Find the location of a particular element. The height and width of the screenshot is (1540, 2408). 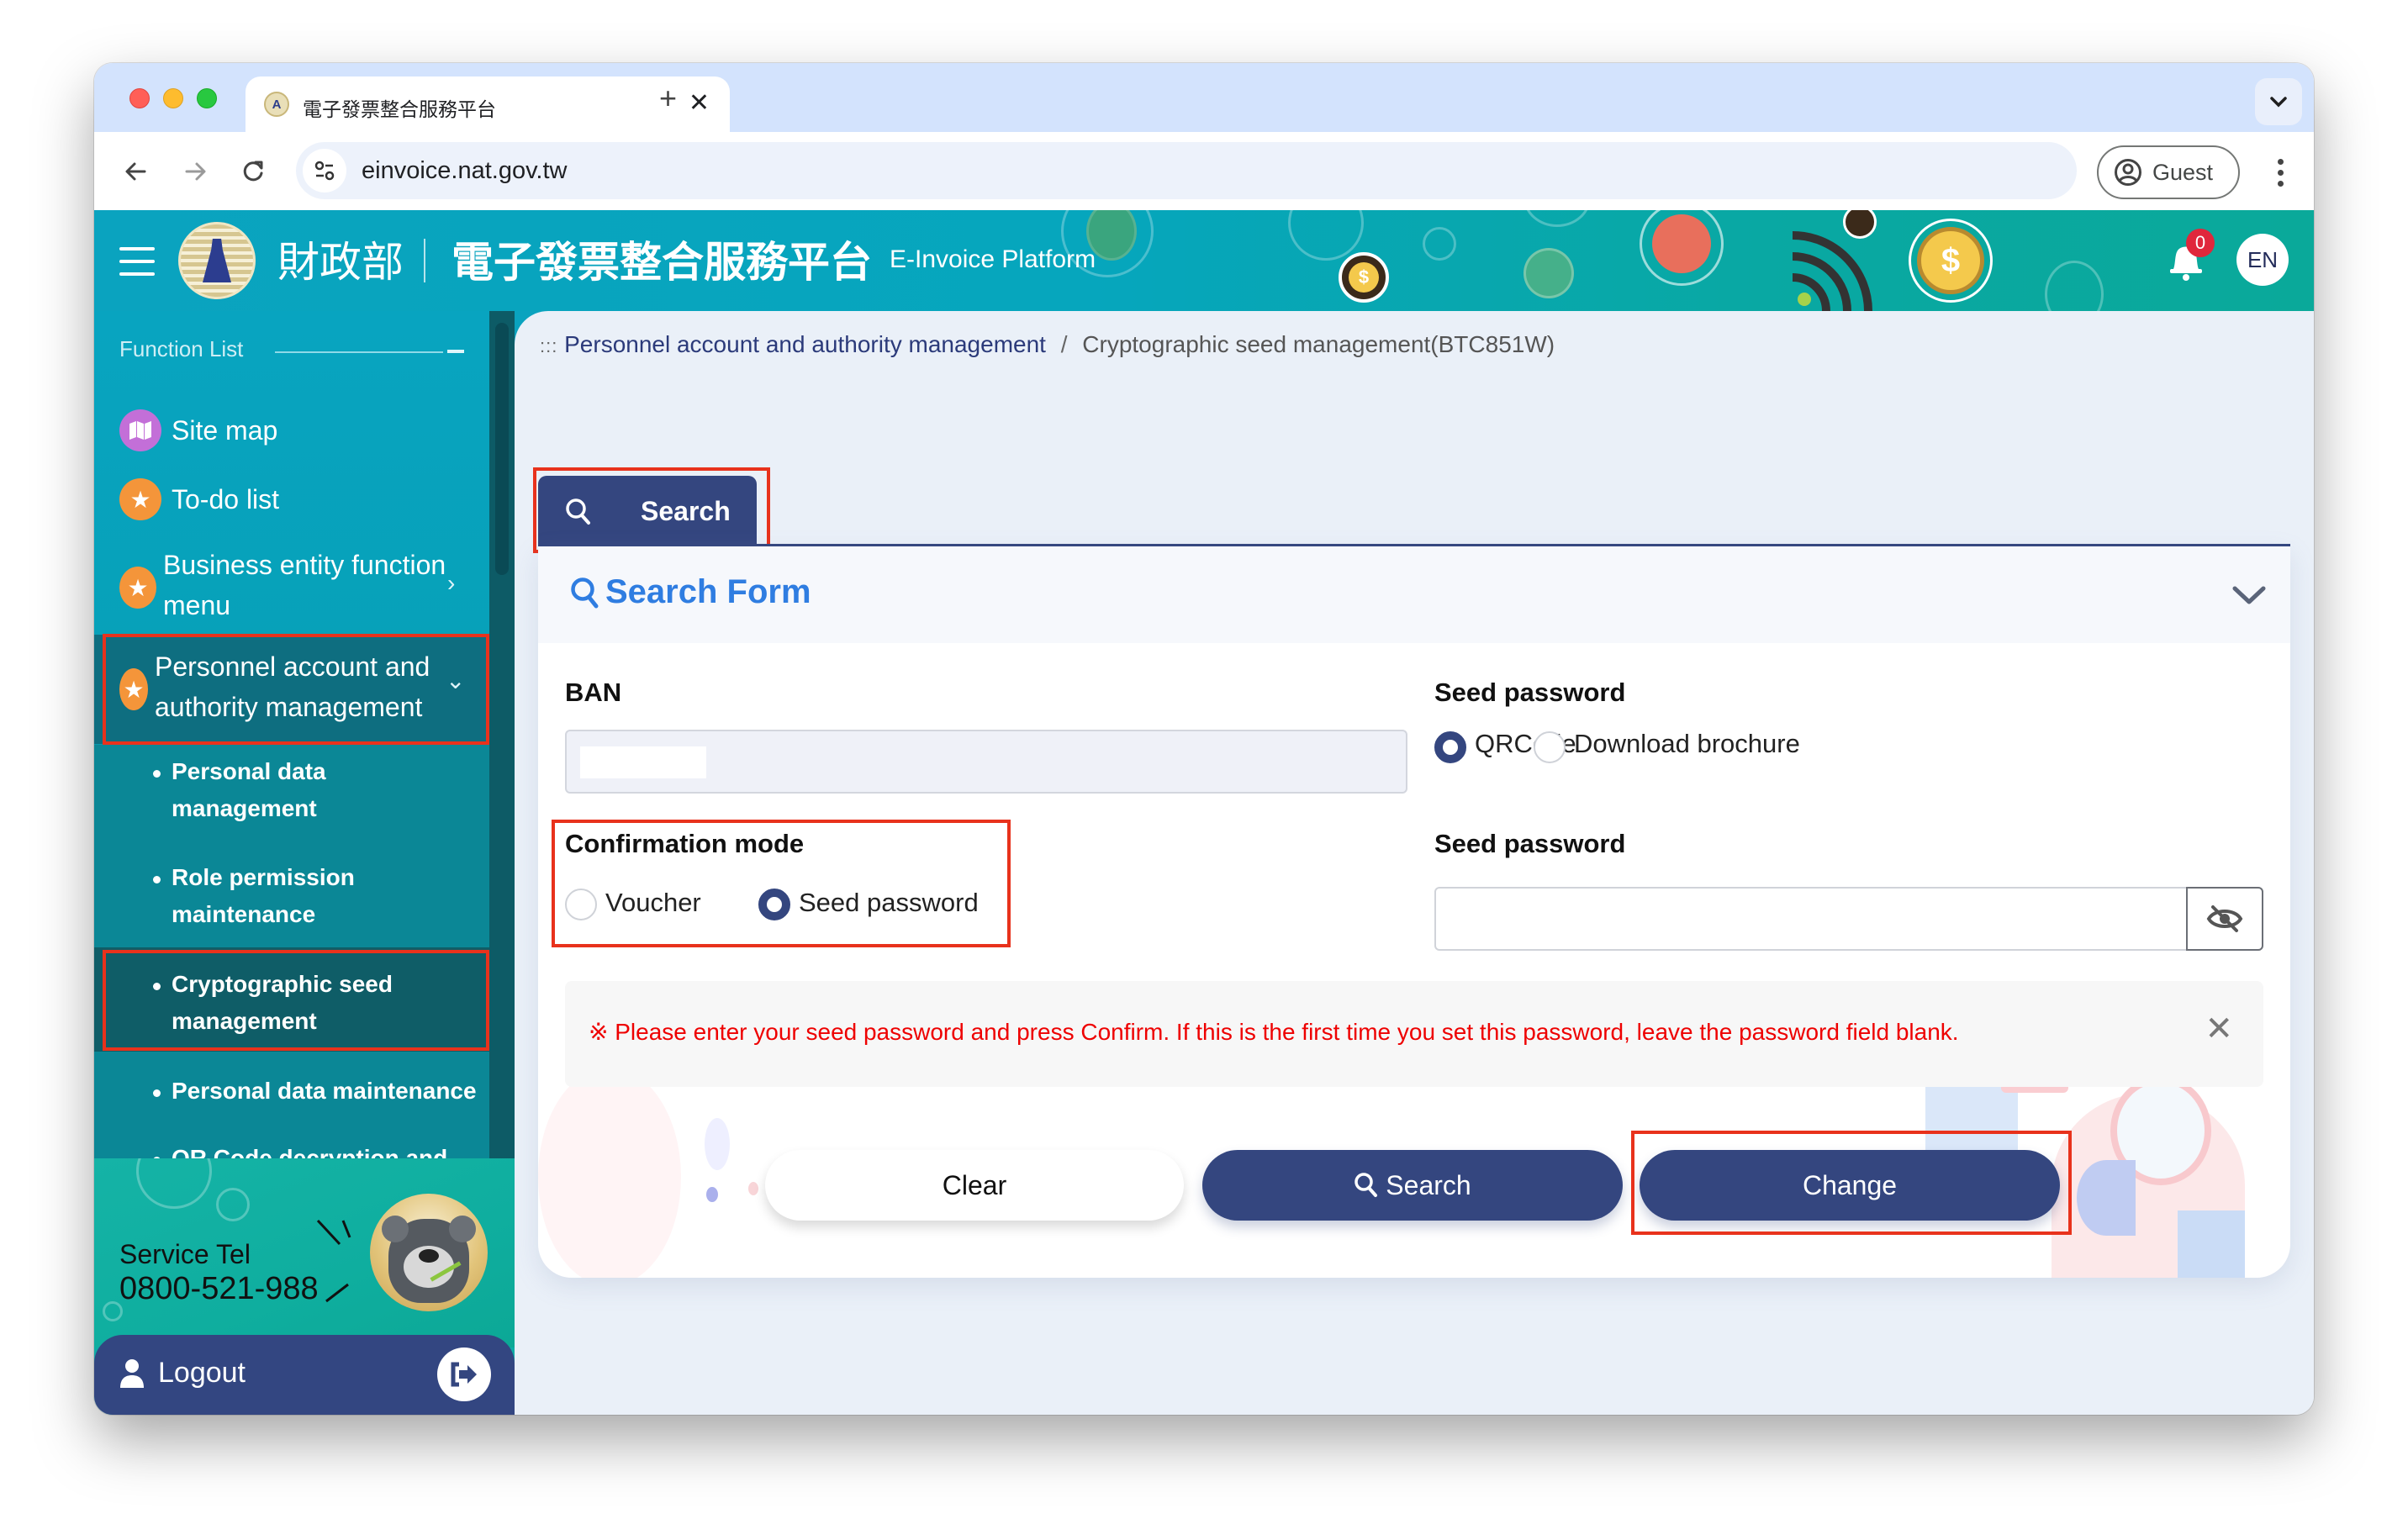

sidebar-item-business-entity-menu: ★ Business entity function menu › is located at coordinates (291, 586).